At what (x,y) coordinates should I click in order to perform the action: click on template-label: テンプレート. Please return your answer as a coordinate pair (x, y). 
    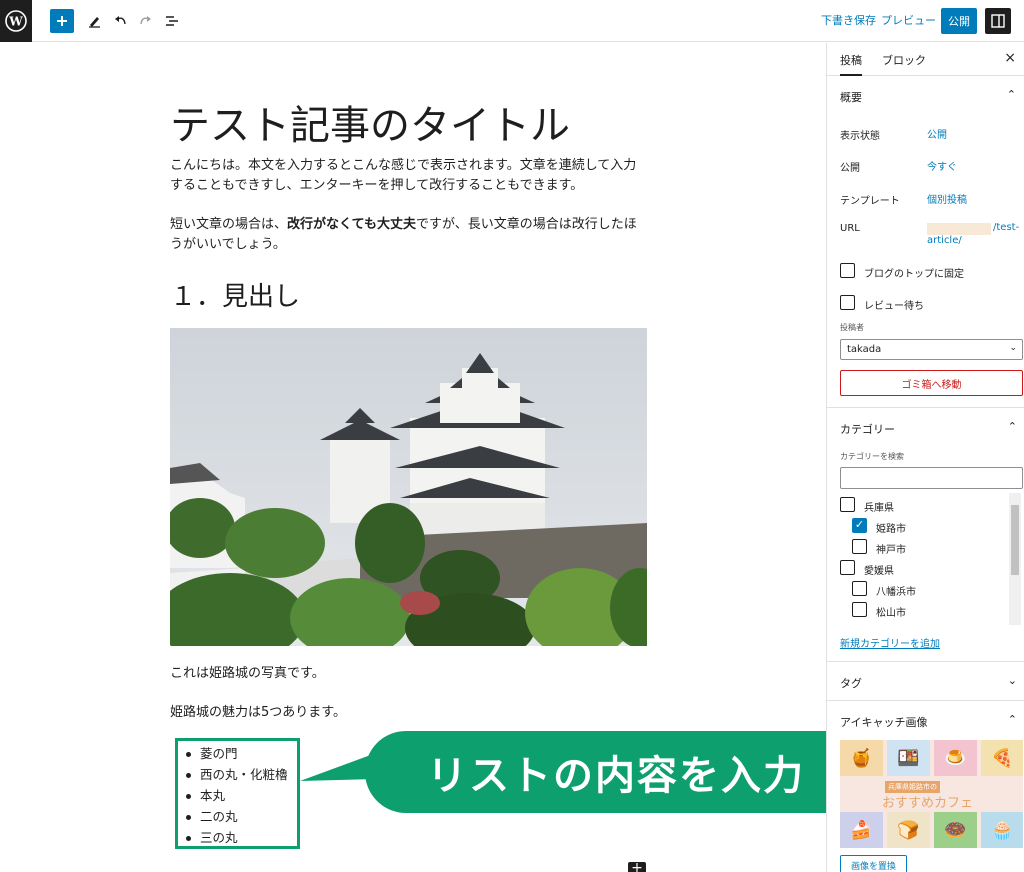
    Looking at the image, I should click on (870, 201).